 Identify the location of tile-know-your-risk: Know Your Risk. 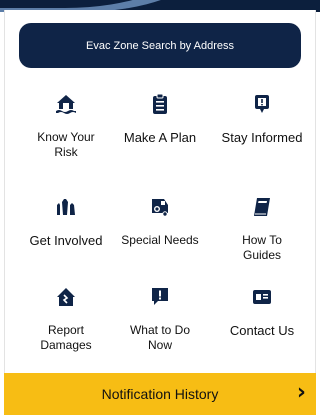
(66, 135).